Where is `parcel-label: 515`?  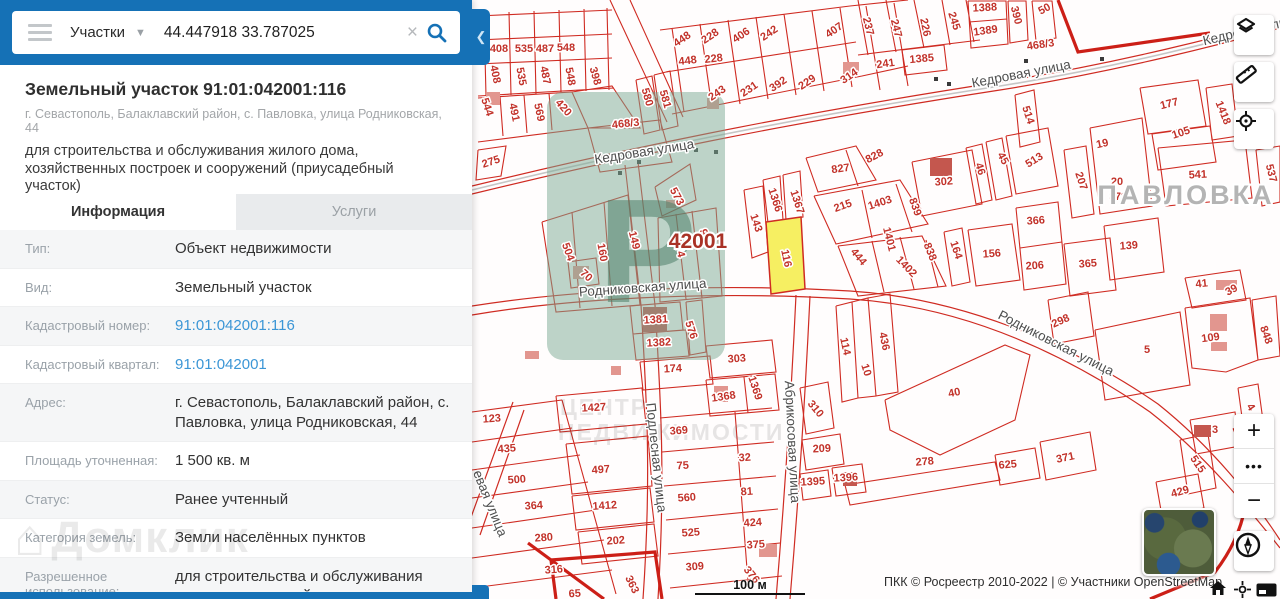 parcel-label: 515 is located at coordinates (1197, 464).